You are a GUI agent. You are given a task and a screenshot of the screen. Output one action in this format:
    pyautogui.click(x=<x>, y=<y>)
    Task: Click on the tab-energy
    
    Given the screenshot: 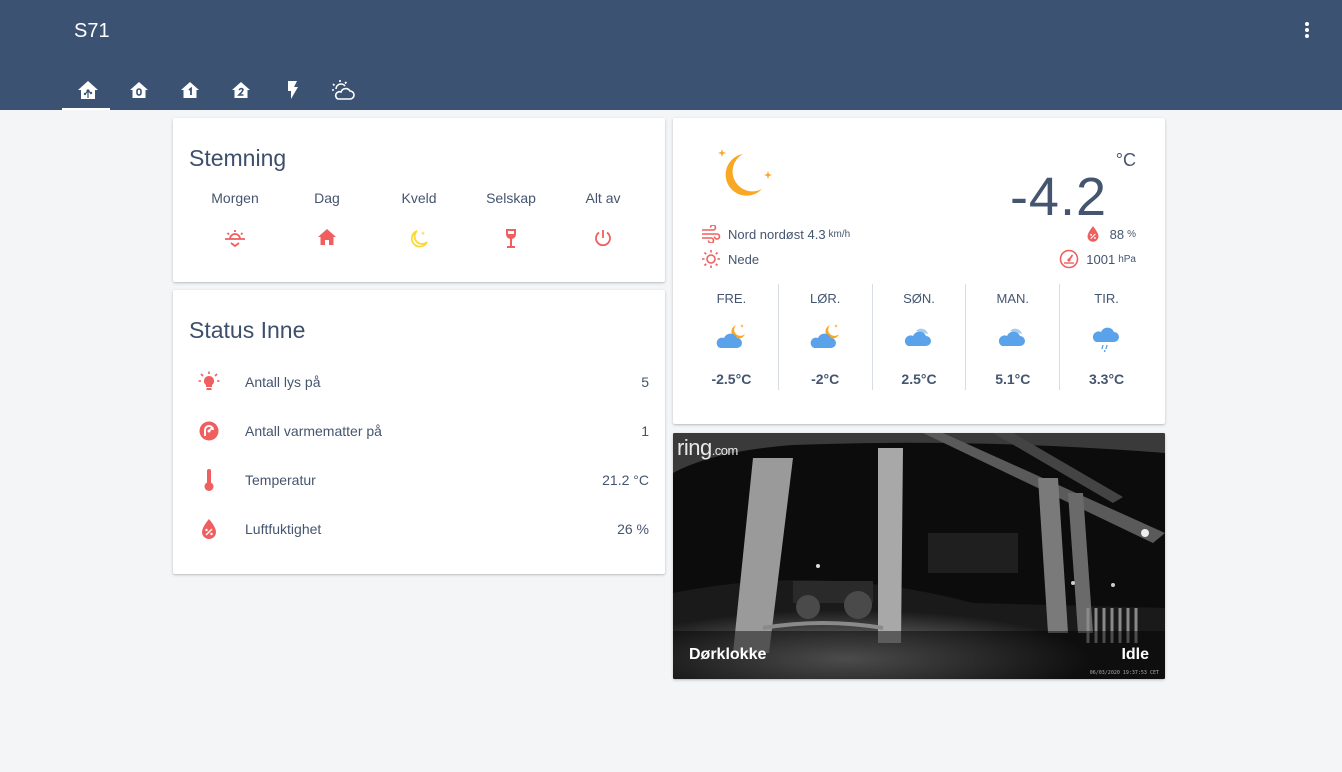 What is the action you would take?
    pyautogui.click(x=291, y=90)
    